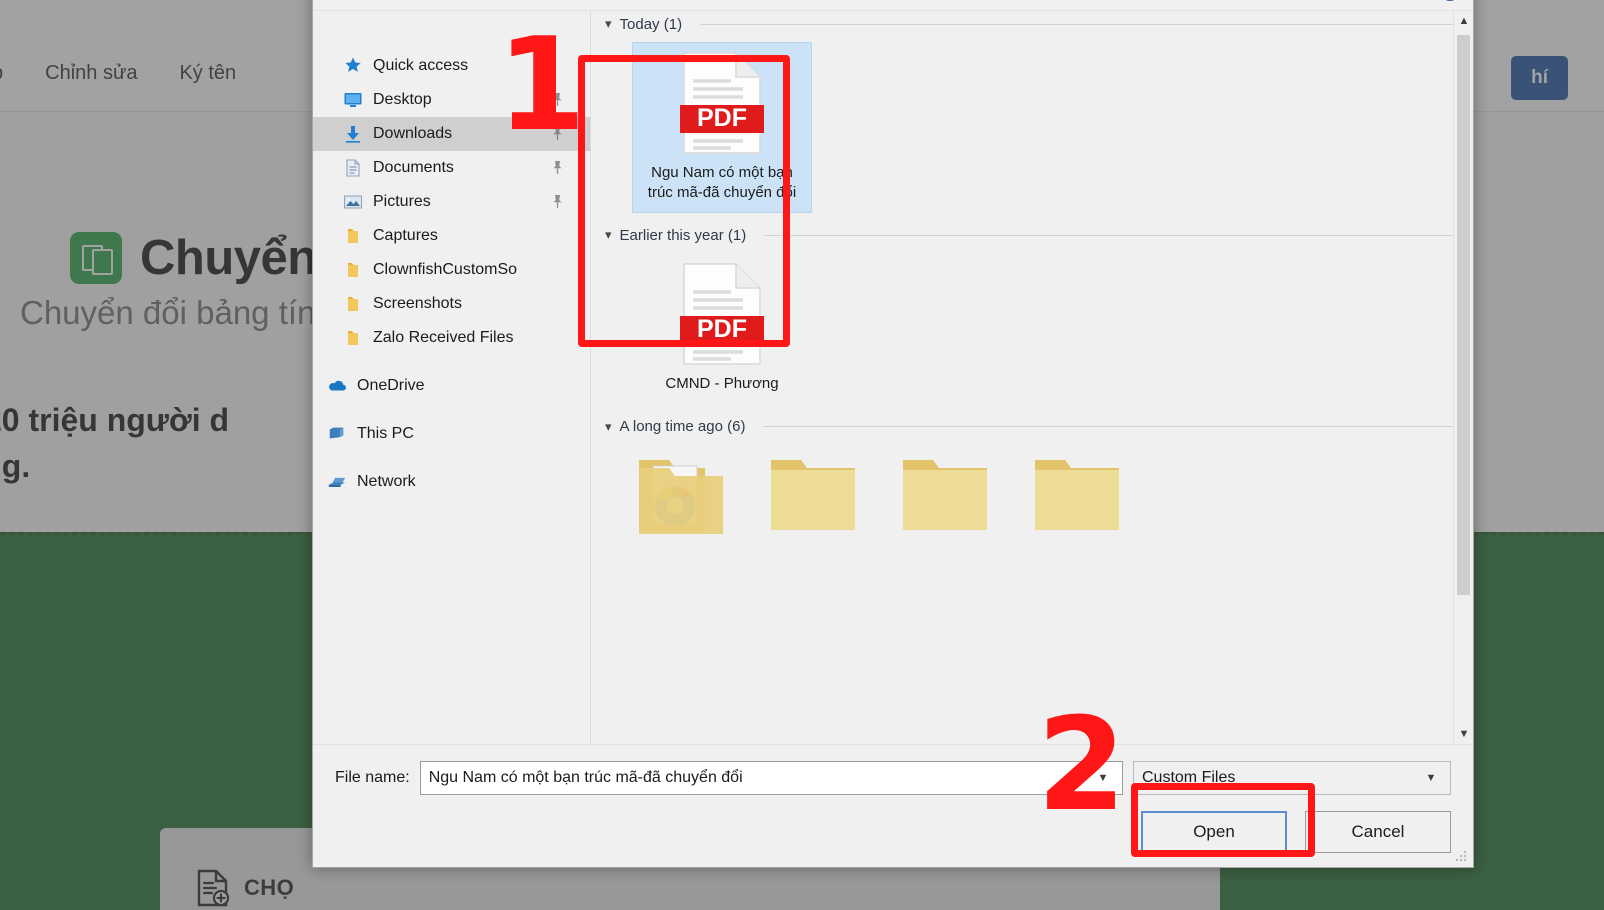 The image size is (1604, 910). What do you see at coordinates (421, 65) in the screenshot?
I see `sidebar-item-label: Quick access` at bounding box center [421, 65].